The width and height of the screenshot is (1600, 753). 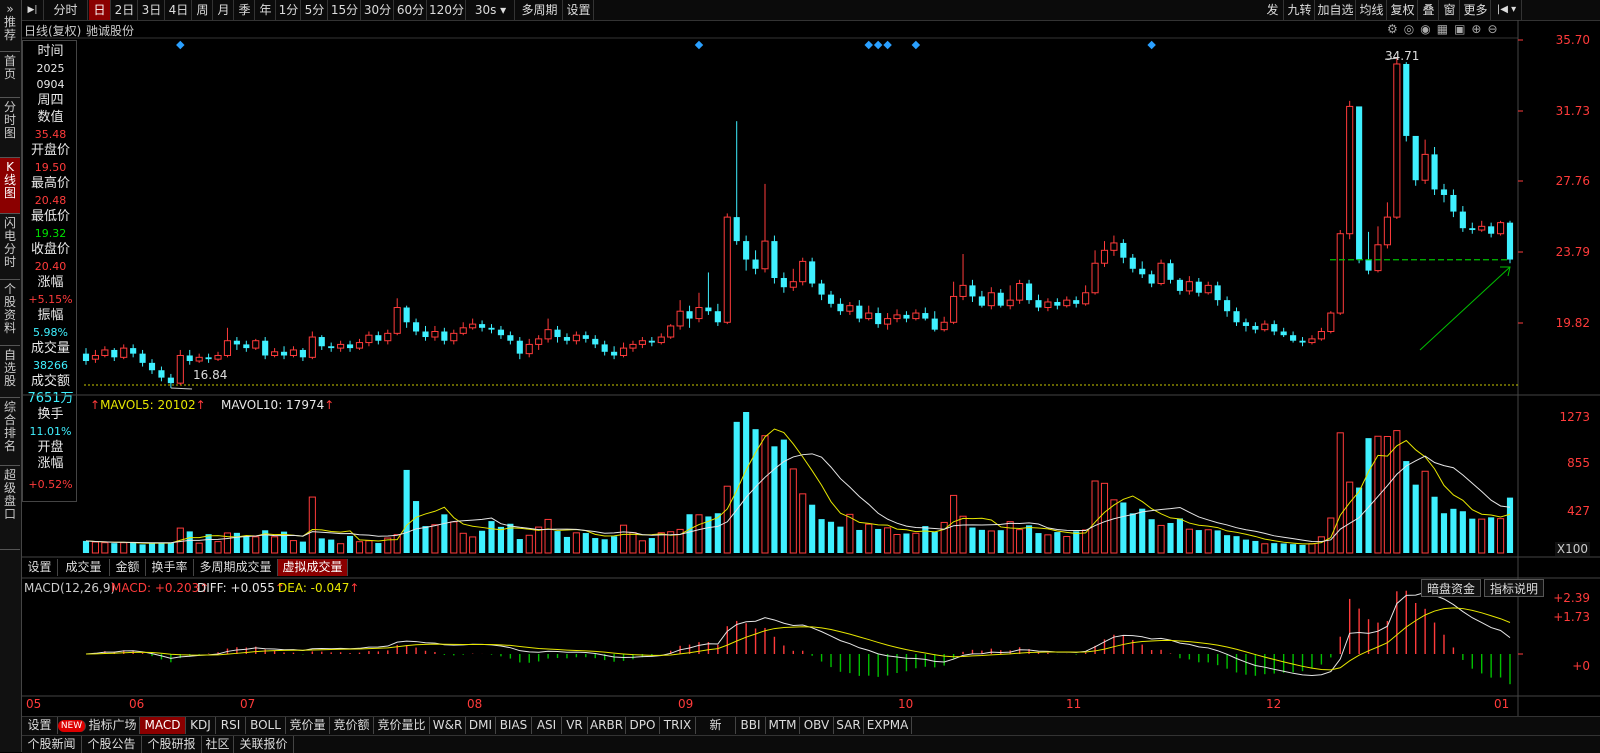 I want to click on indicator-tab: 竞价额, so click(x=352, y=725).